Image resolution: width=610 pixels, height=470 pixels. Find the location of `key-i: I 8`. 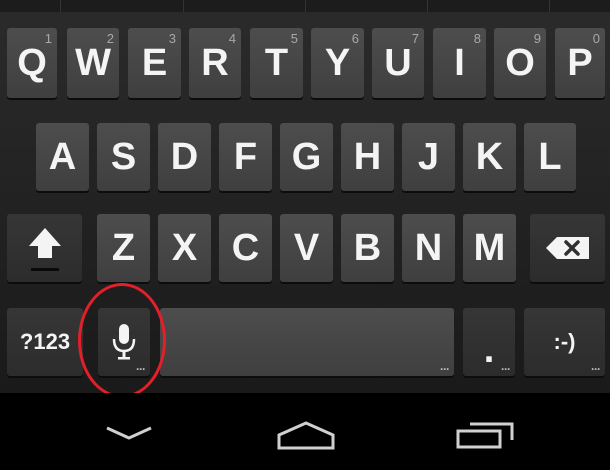

key-i: I 8 is located at coordinates (459, 63).